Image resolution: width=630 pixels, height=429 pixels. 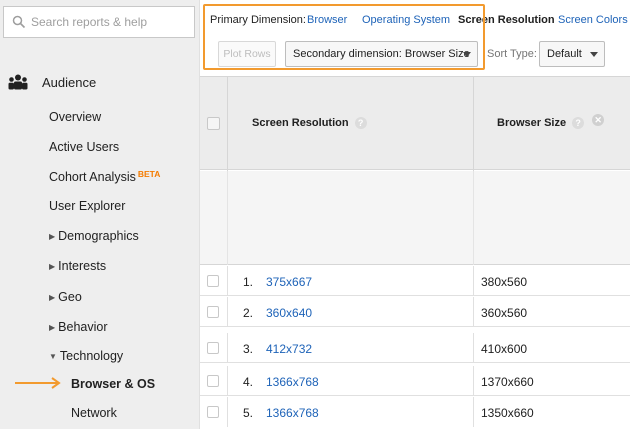 I want to click on sidebar-item-cohort-analysis: Cohort Analysis BETA, so click(x=104, y=176).